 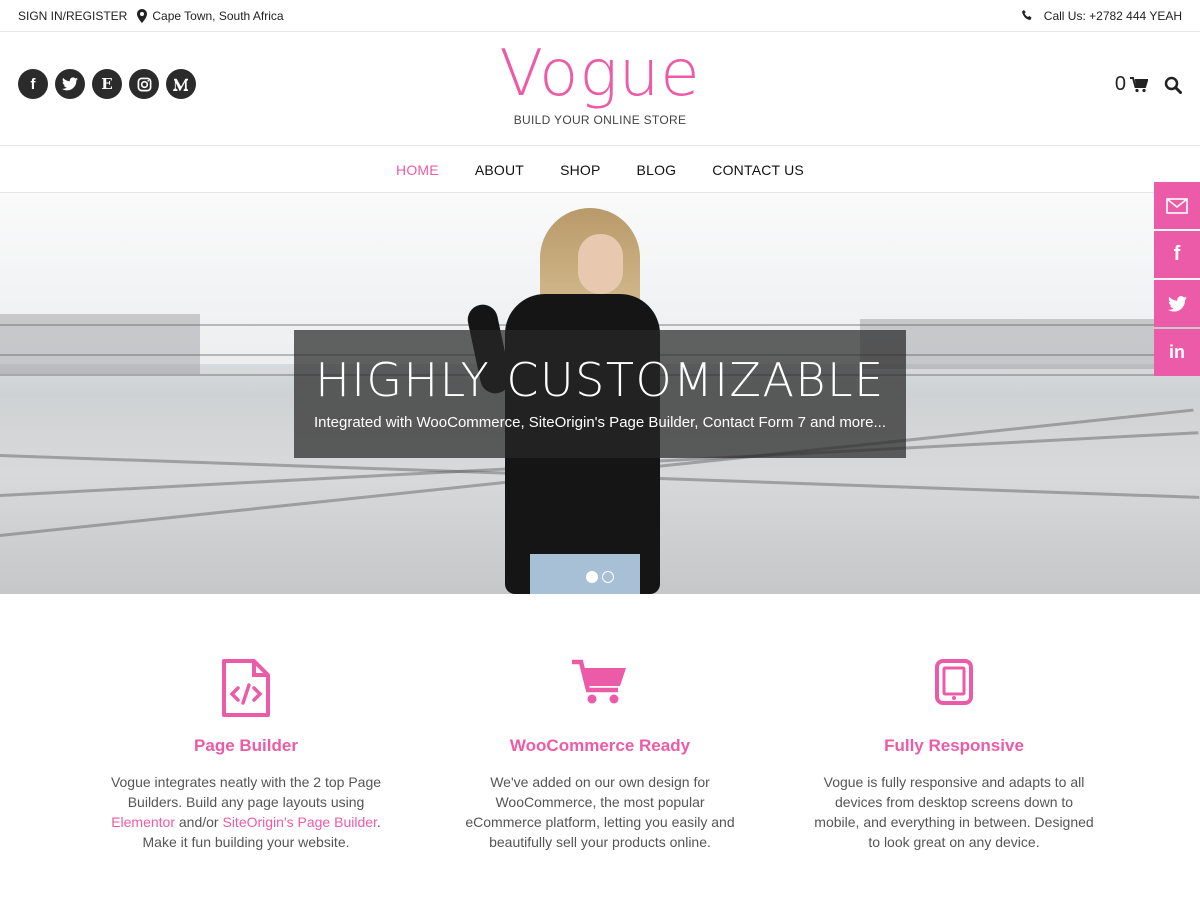 What do you see at coordinates (100, 344) in the screenshot?
I see `hero-building-left` at bounding box center [100, 344].